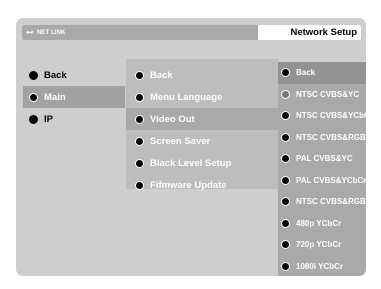 The image size is (381, 289). I want to click on menu3-item-label: NTSC CVBS&YC, so click(328, 94).